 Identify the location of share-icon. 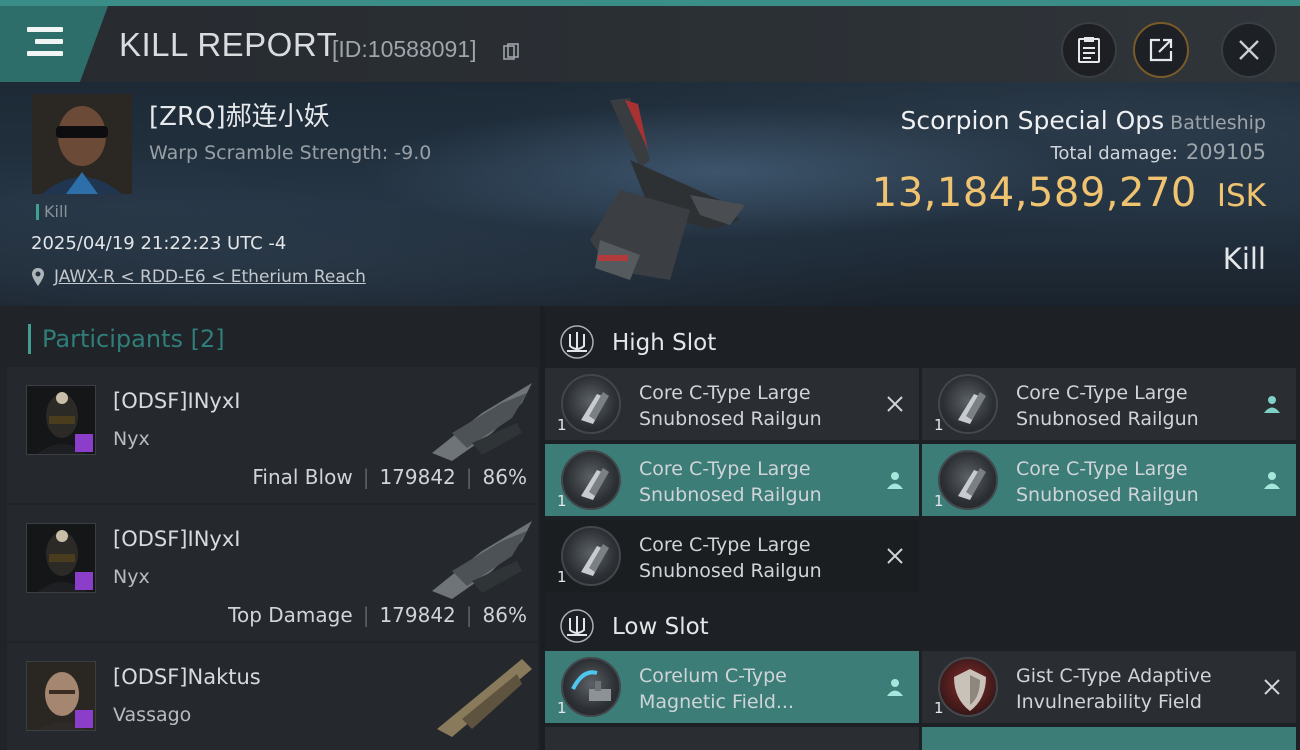
(1161, 50).